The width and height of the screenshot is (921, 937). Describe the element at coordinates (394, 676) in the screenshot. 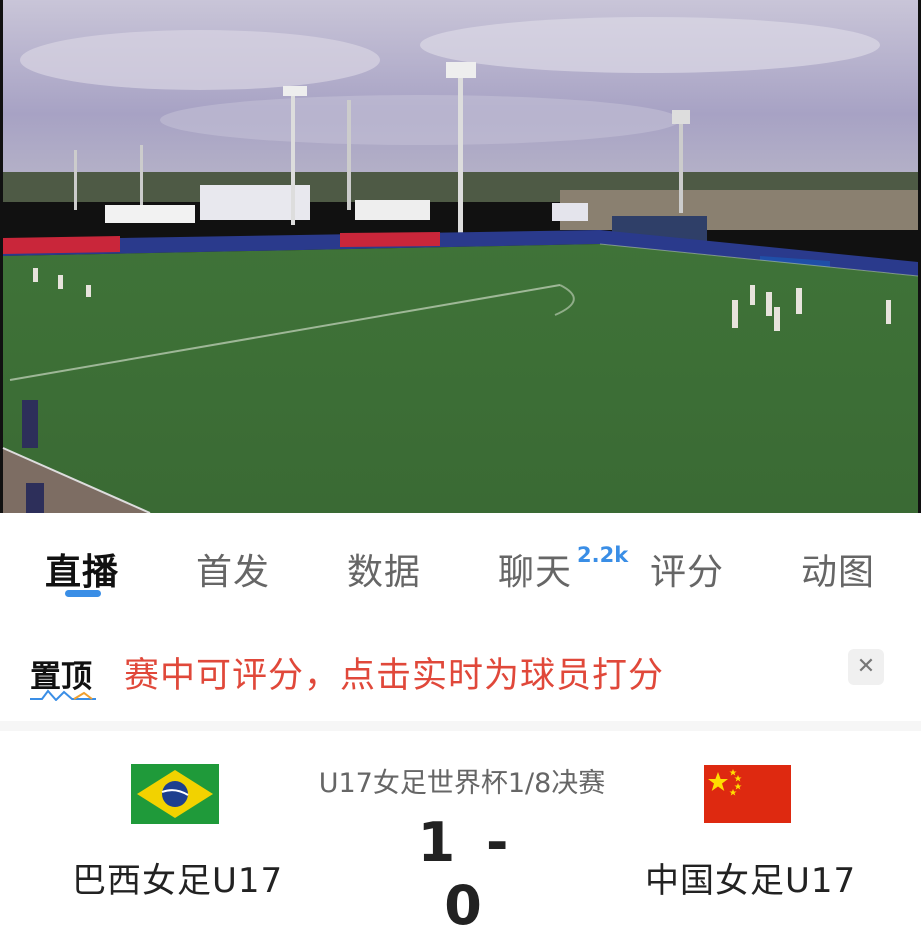

I see `pinned-message: 赛中可评分，点击实时为球员打分` at that location.